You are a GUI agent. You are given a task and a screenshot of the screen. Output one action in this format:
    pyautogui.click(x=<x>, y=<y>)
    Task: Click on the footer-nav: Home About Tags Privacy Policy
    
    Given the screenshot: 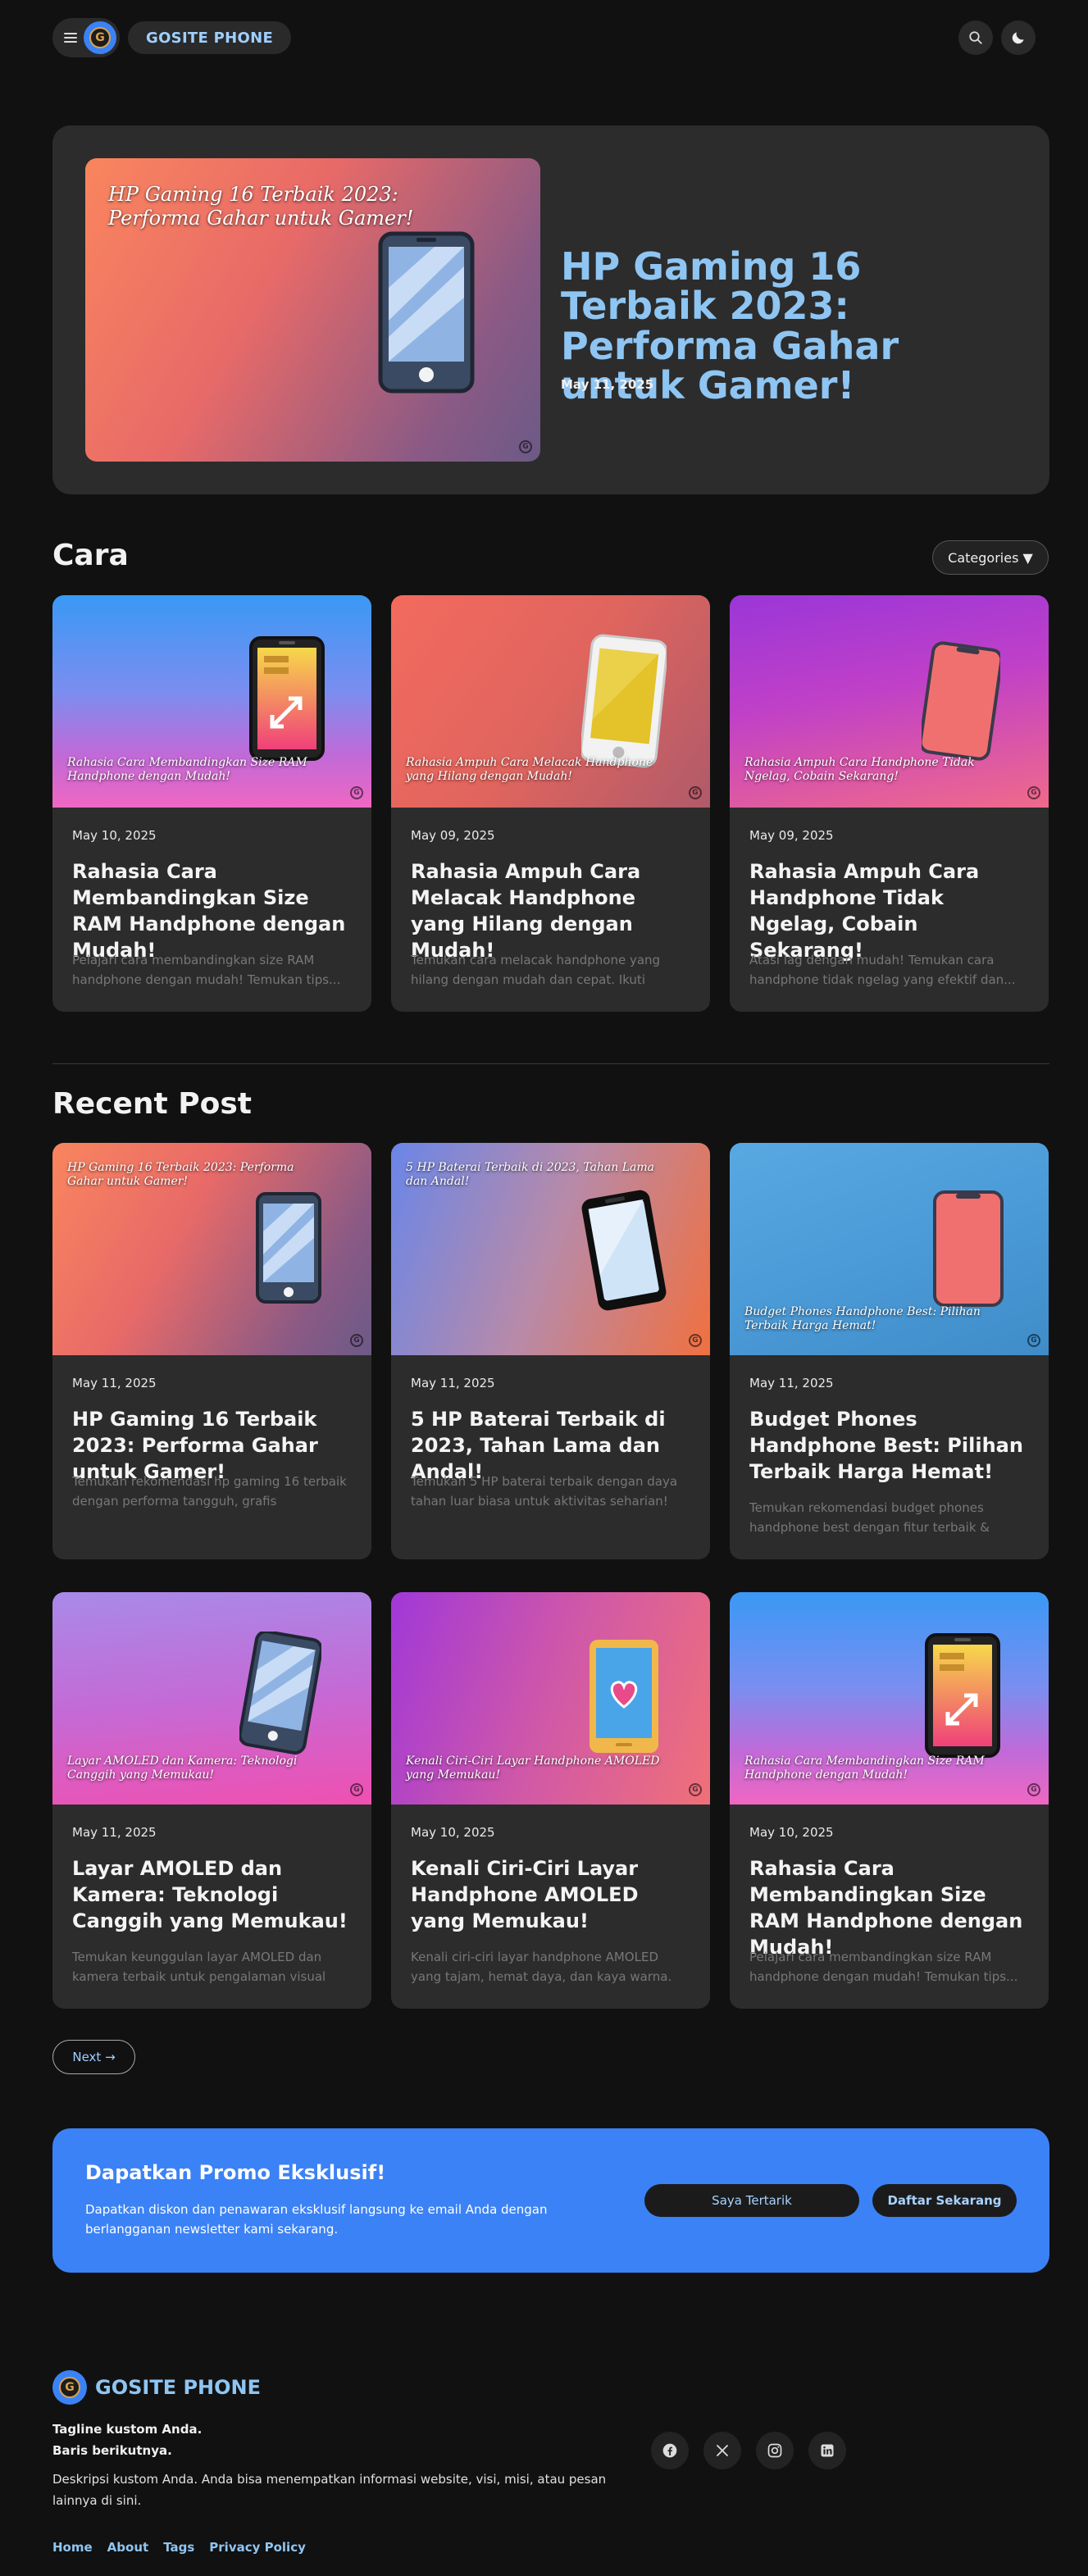 What is the action you would take?
    pyautogui.click(x=179, y=2547)
    